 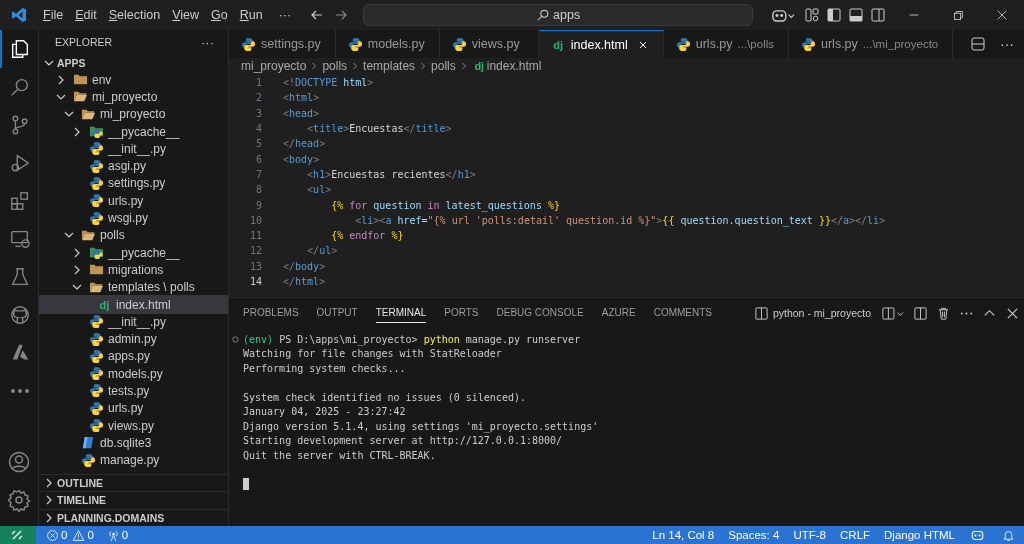 I want to click on split-editor-icon, so click(x=978, y=44).